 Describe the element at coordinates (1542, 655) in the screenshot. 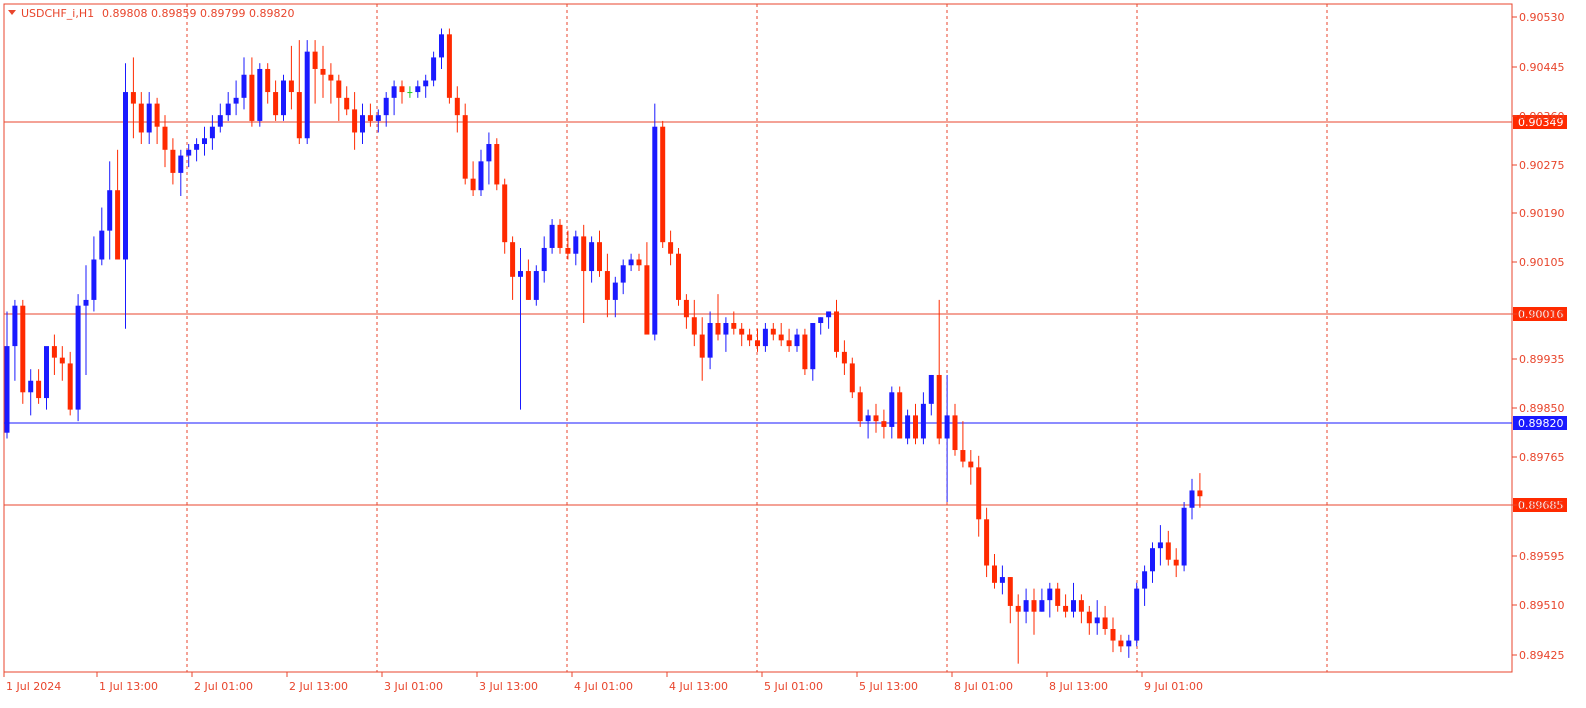

I see `y-tick-label: 0.89425` at that location.